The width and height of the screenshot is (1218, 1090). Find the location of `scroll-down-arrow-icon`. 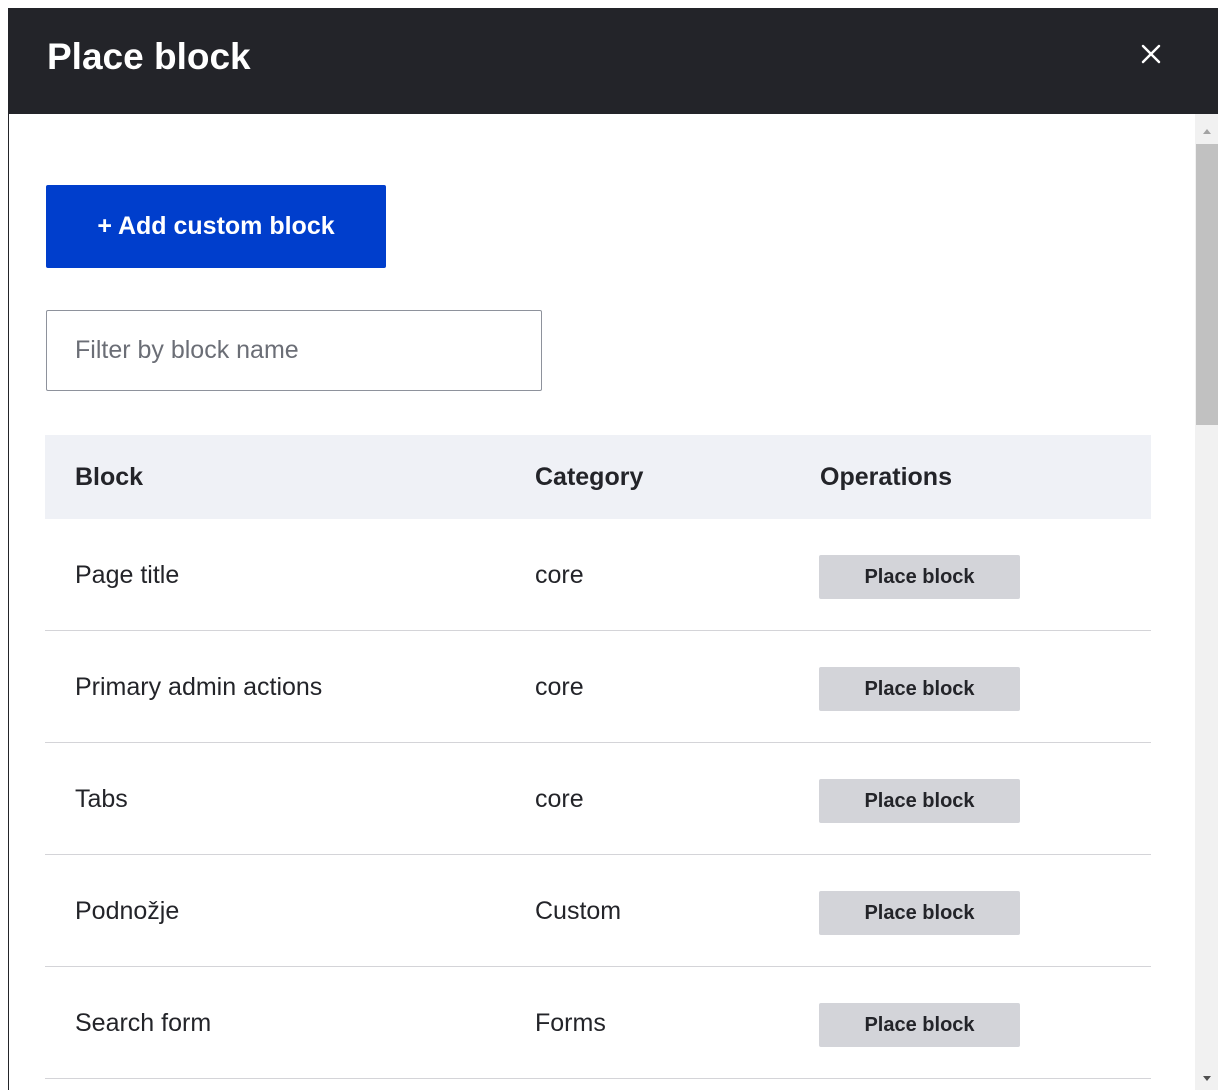

scroll-down-arrow-icon is located at coordinates (1206, 1078).